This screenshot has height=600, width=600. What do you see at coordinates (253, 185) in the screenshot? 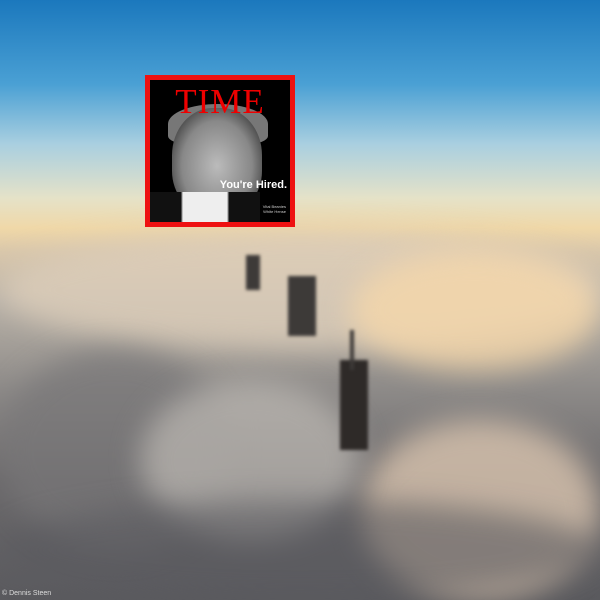
I see `cover-headline: You're Hired.` at bounding box center [253, 185].